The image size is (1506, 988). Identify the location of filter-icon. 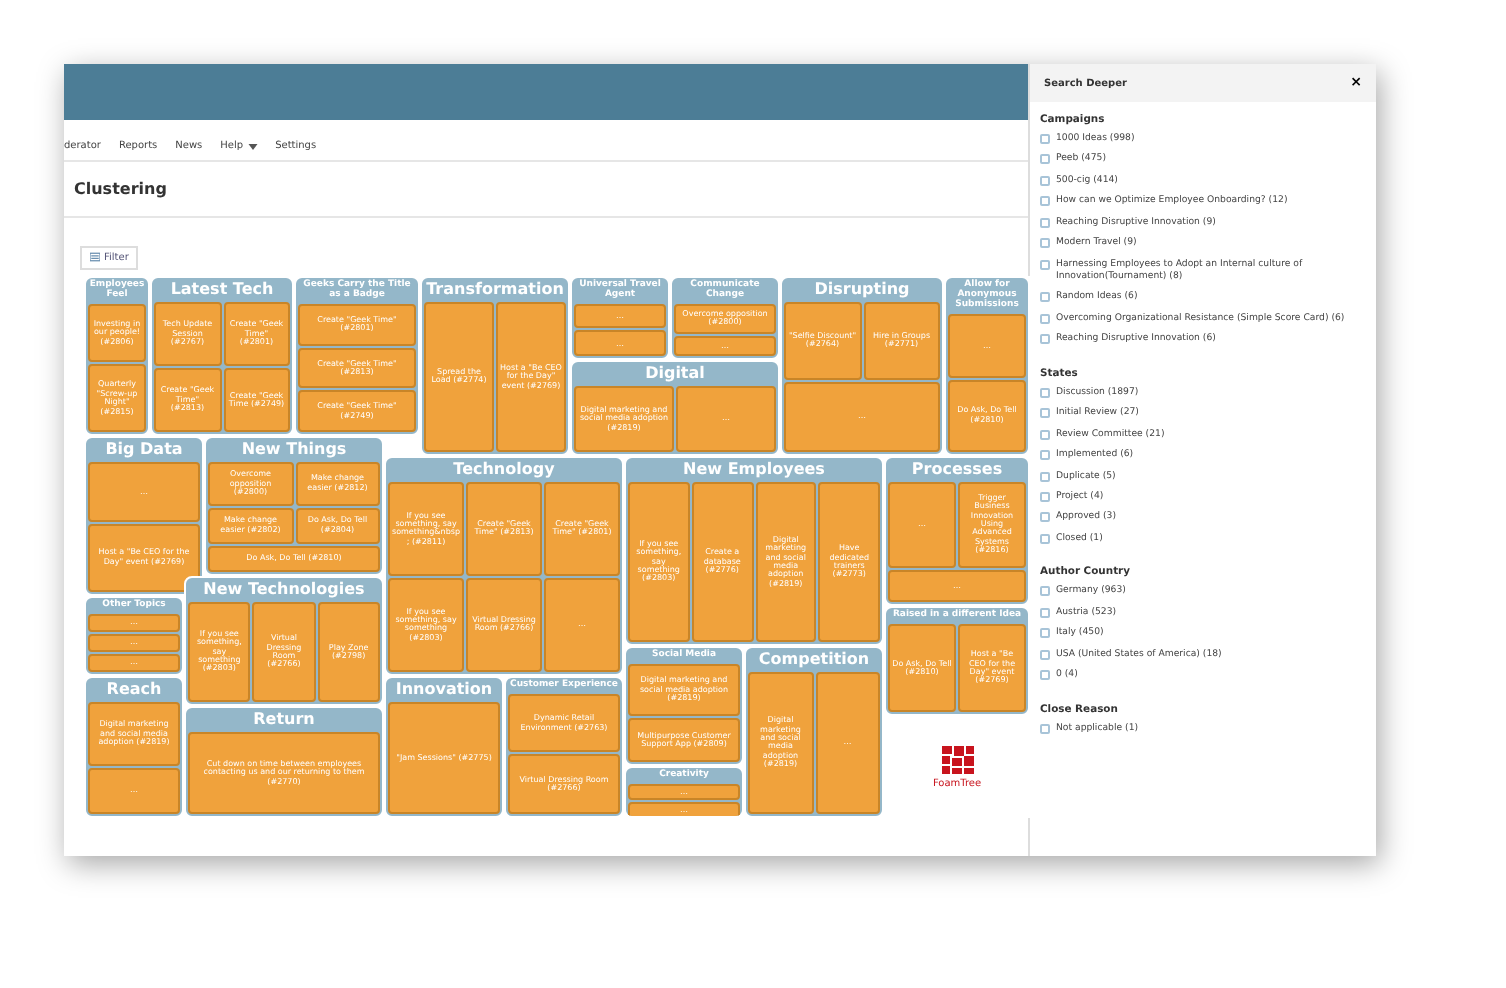
(95, 257).